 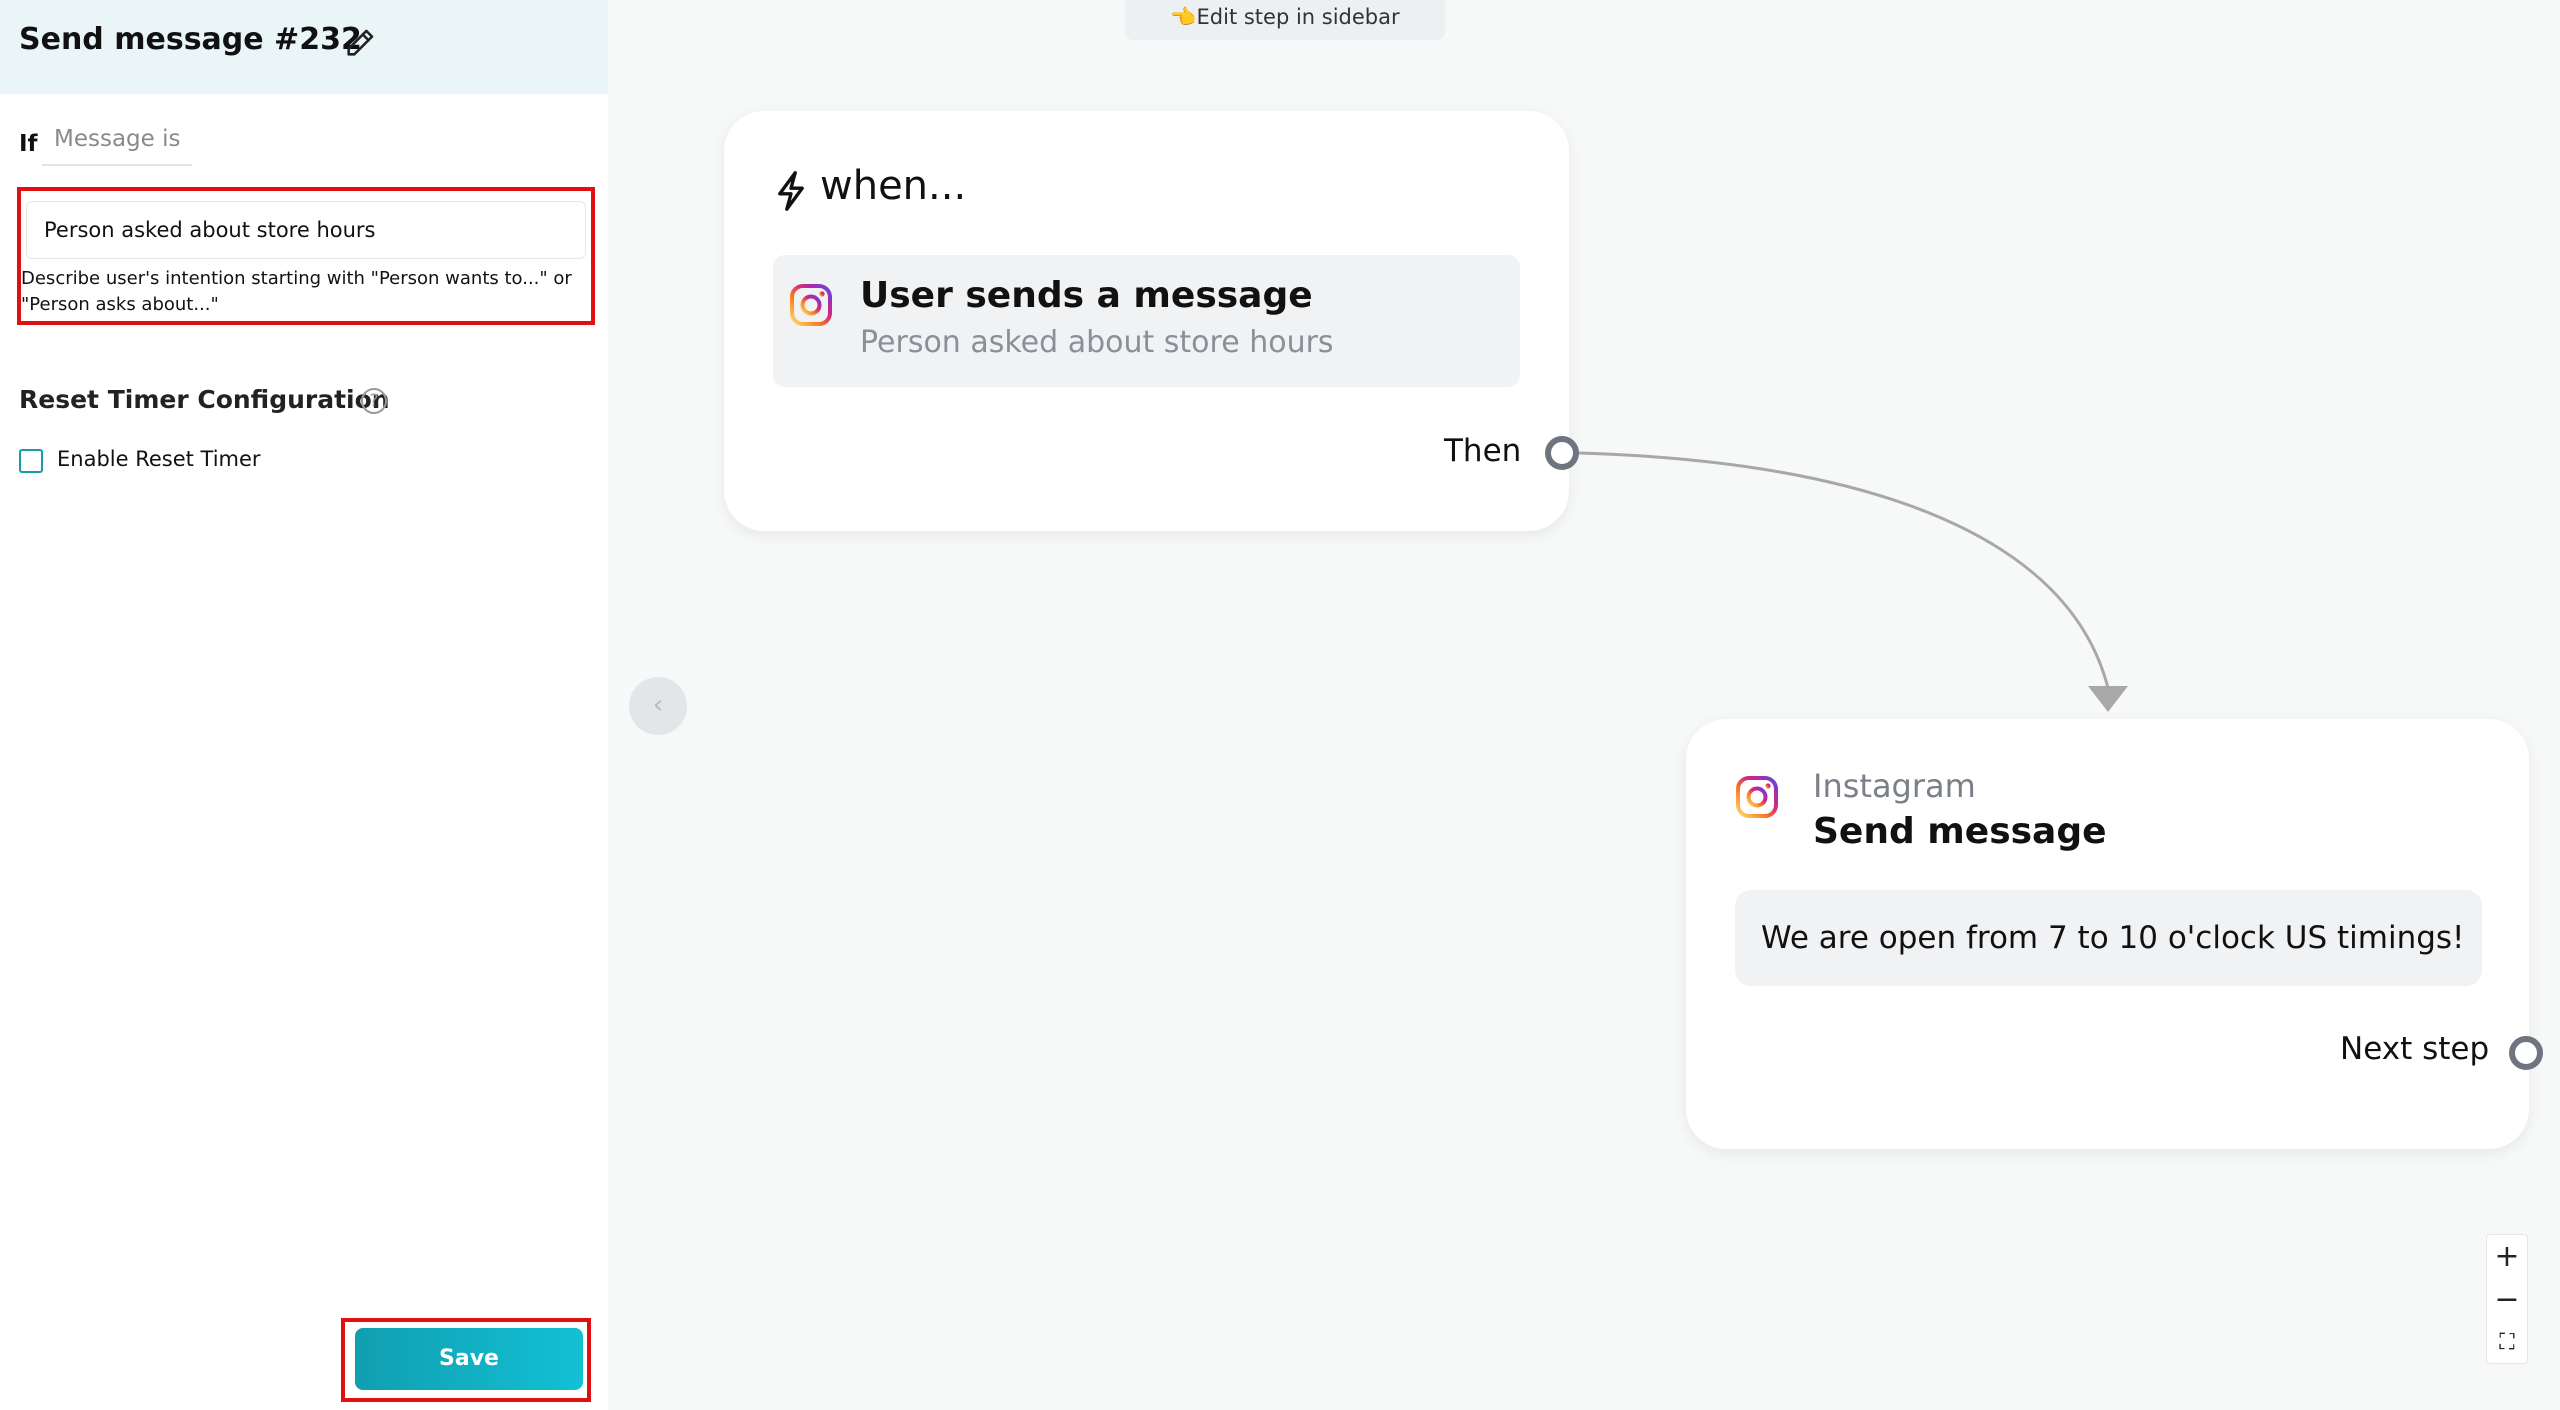 I want to click on trigger-title: User sends a message, so click(x=1086, y=295).